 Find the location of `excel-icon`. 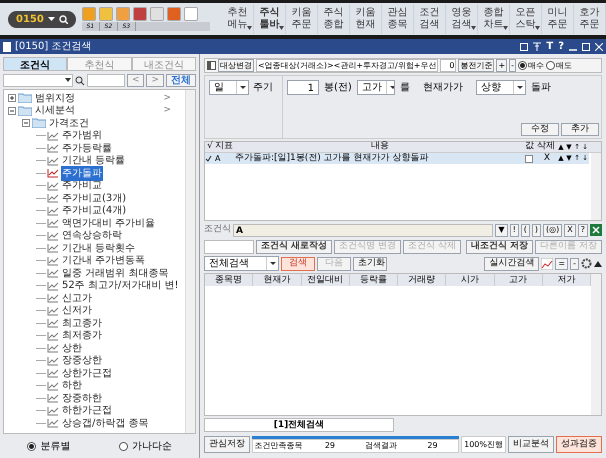

excel-icon is located at coordinates (596, 230).